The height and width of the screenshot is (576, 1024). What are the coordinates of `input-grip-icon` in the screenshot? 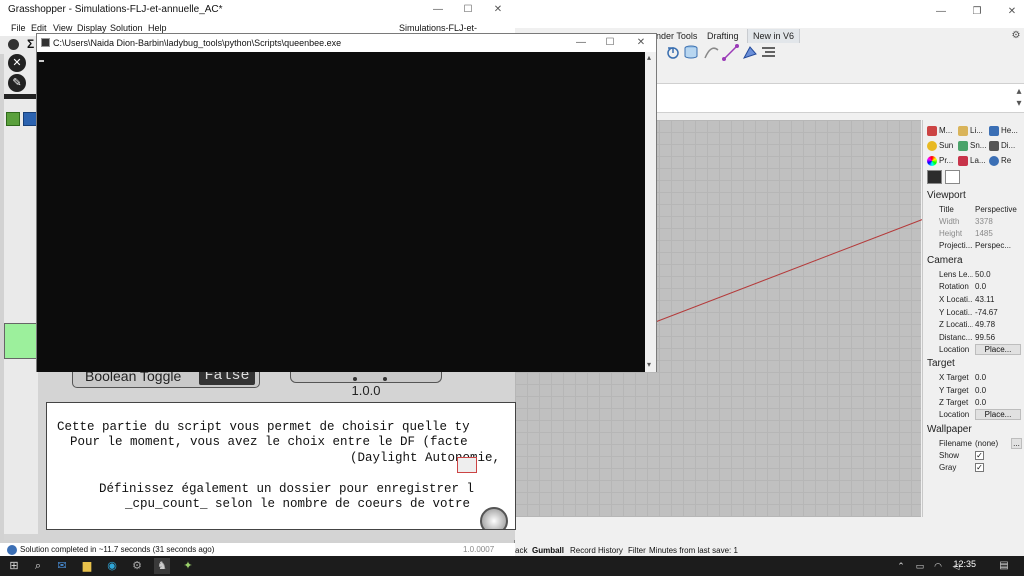 It's located at (385, 379).